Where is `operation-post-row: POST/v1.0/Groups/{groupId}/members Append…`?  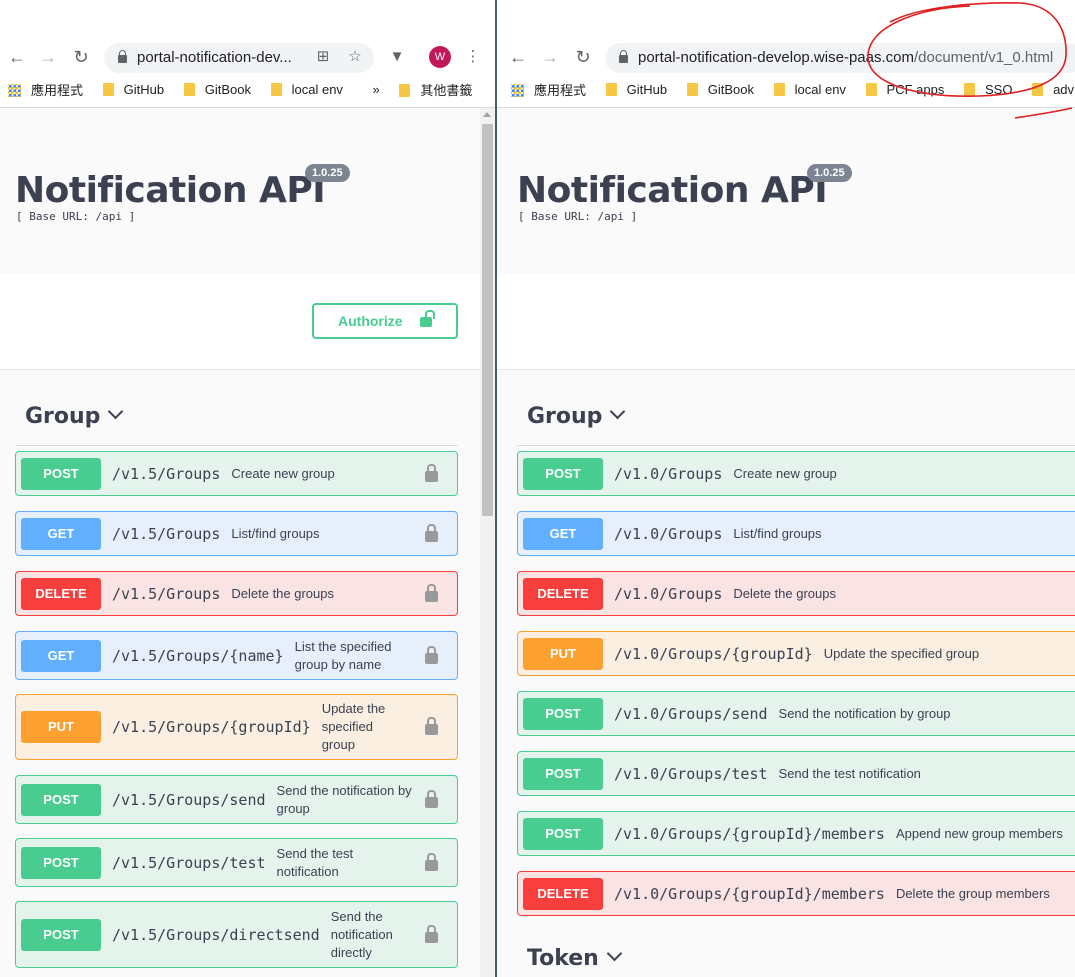
operation-post-row: POST/v1.0/Groups/{groupId}/members Append… is located at coordinates (796, 833).